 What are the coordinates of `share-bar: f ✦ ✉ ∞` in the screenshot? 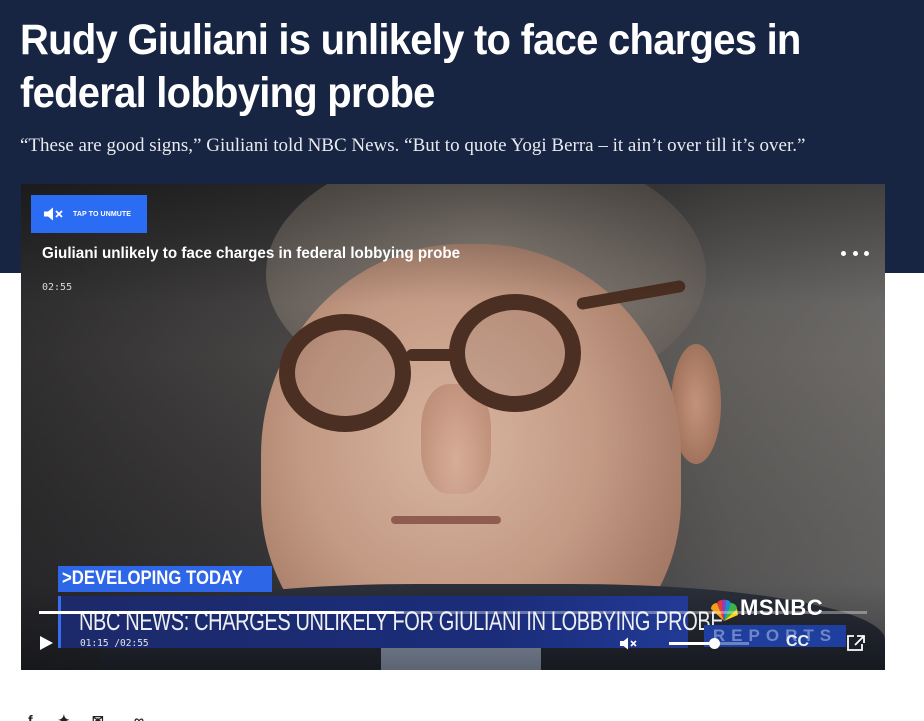 It's located at (92, 717).